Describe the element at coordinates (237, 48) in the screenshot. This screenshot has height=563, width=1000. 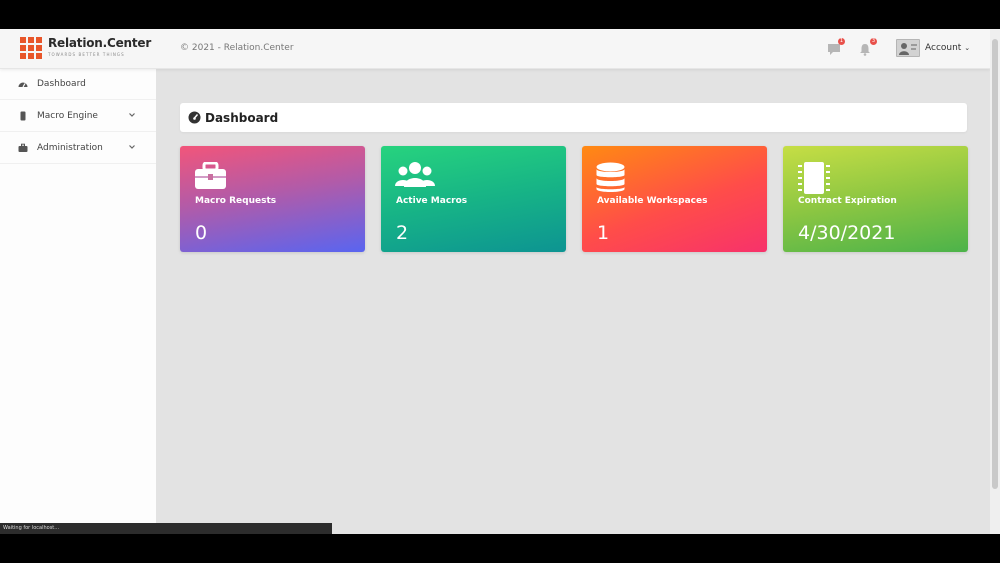
I see `copyright-text: © 2021 - Relation.Center` at that location.